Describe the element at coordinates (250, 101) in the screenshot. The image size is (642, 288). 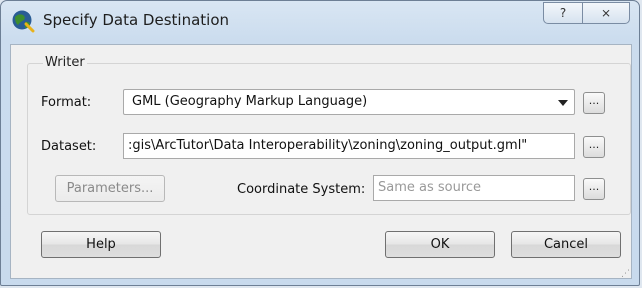
I see `format-select-value: GML (Geography Markup Language)` at that location.